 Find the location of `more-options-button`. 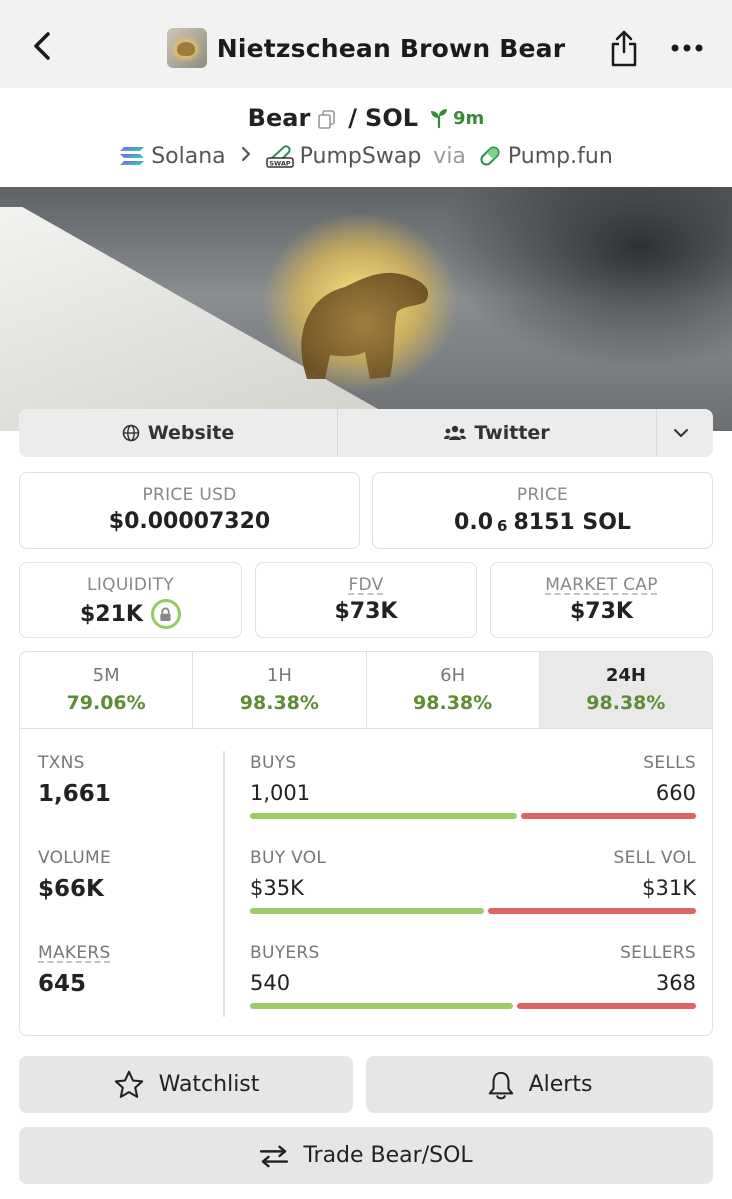

more-options-button is located at coordinates (687, 48).